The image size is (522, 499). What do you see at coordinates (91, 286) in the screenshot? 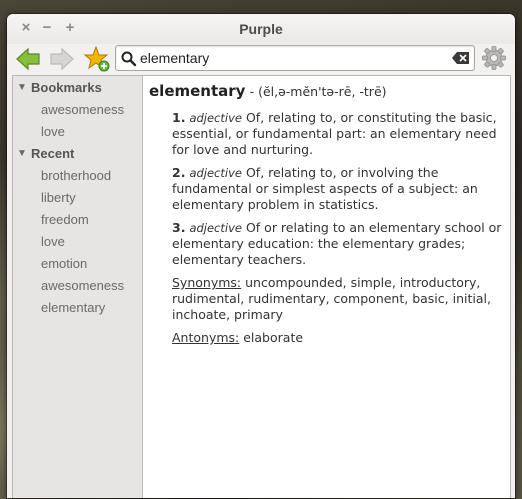
I see `sidebar-item-recent: awesomeness` at bounding box center [91, 286].